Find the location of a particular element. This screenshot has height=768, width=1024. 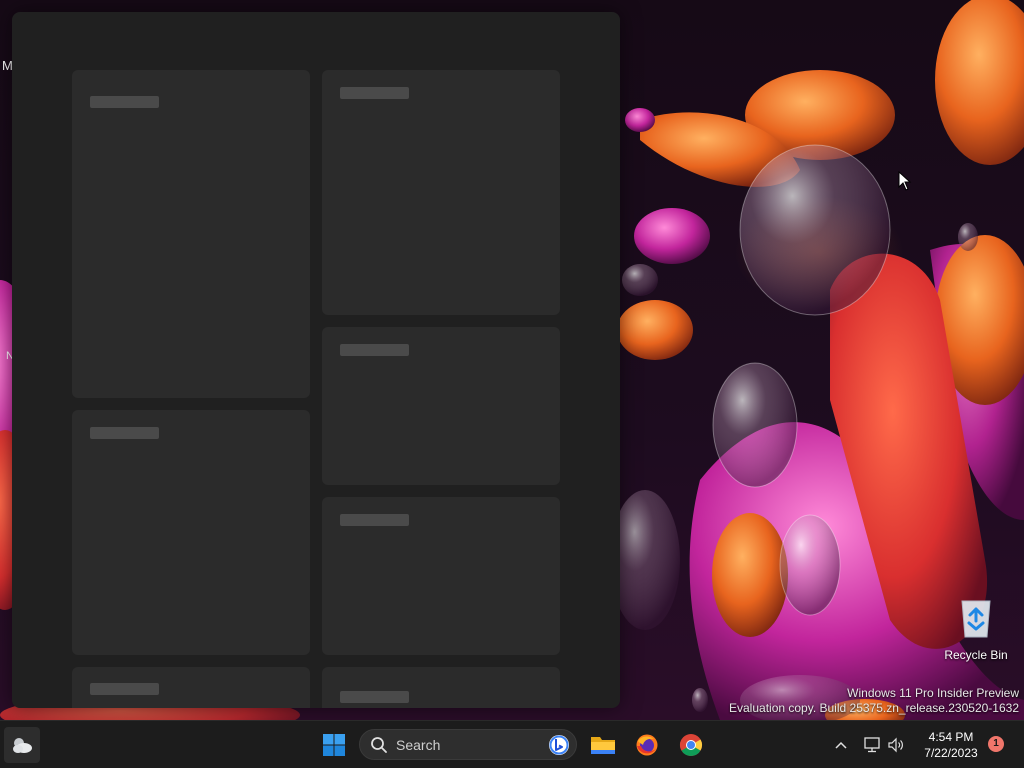

file-explorer-button is located at coordinates (603, 745).